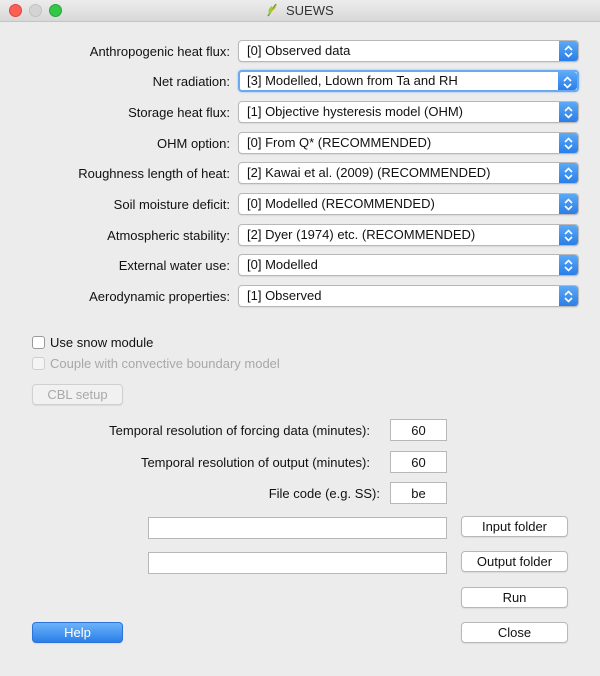 The image size is (600, 676). I want to click on option-select-value: [0] Modelled, so click(282, 264).